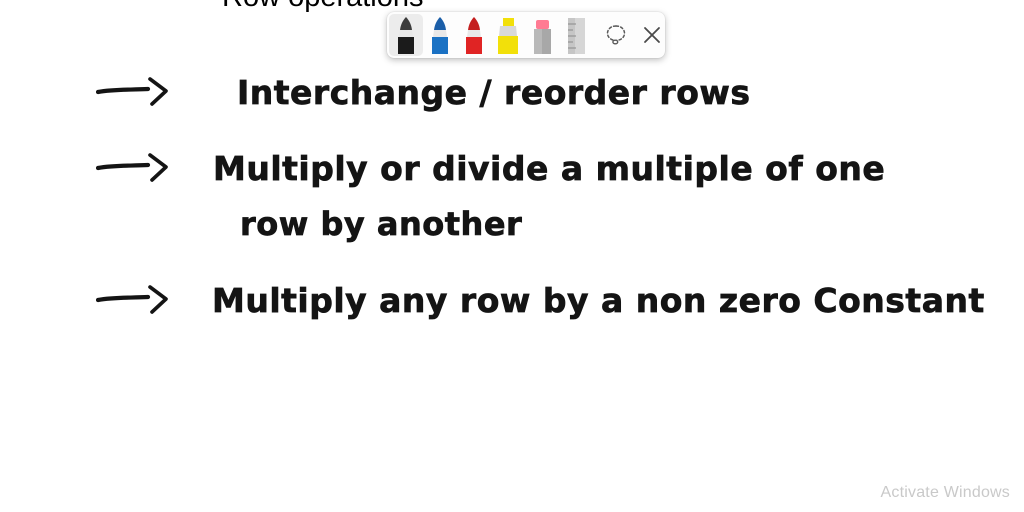  I want to click on tool-ruler, so click(576, 35).